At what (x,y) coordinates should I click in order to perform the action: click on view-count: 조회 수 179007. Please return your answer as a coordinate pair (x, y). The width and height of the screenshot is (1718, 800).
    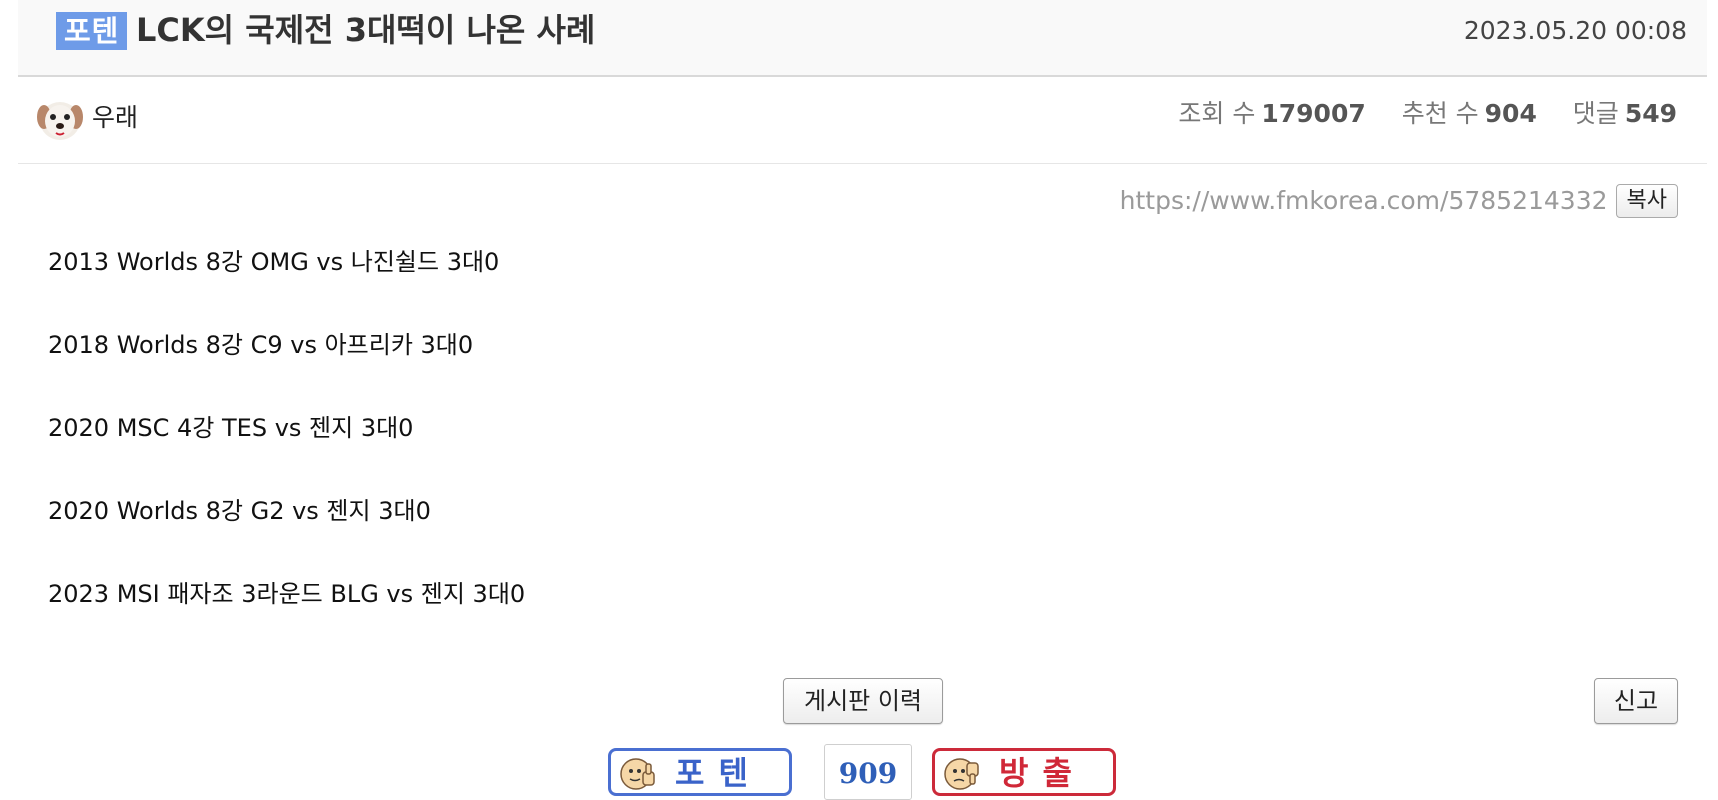
    Looking at the image, I should click on (1271, 114).